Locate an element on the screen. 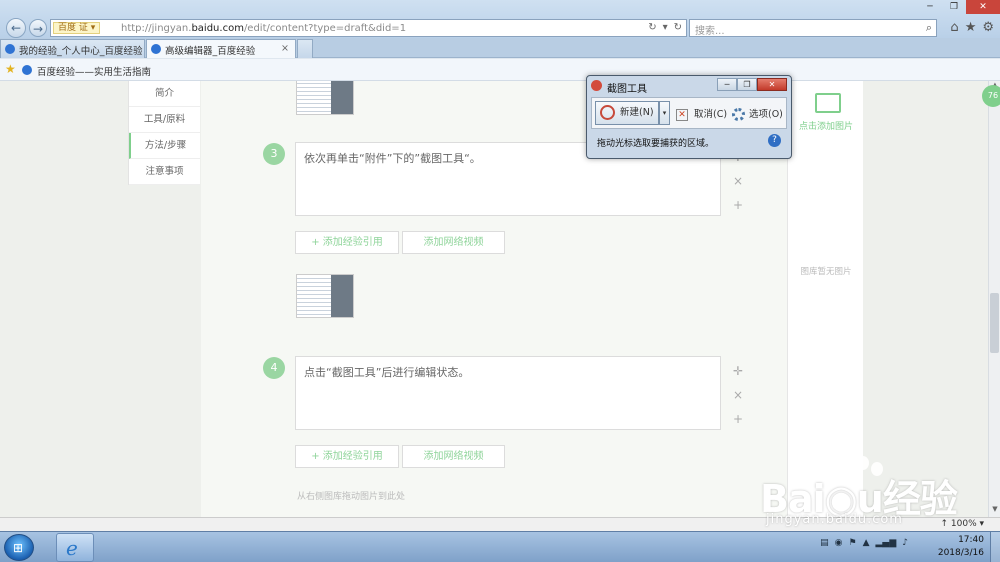 This screenshot has height=562, width=1000. windows-taskbar: ⊞ e ▤ ◉ ⚑ ▲ ▂▄▆ ♪ 17:40 2018/3/16 is located at coordinates (500, 546).